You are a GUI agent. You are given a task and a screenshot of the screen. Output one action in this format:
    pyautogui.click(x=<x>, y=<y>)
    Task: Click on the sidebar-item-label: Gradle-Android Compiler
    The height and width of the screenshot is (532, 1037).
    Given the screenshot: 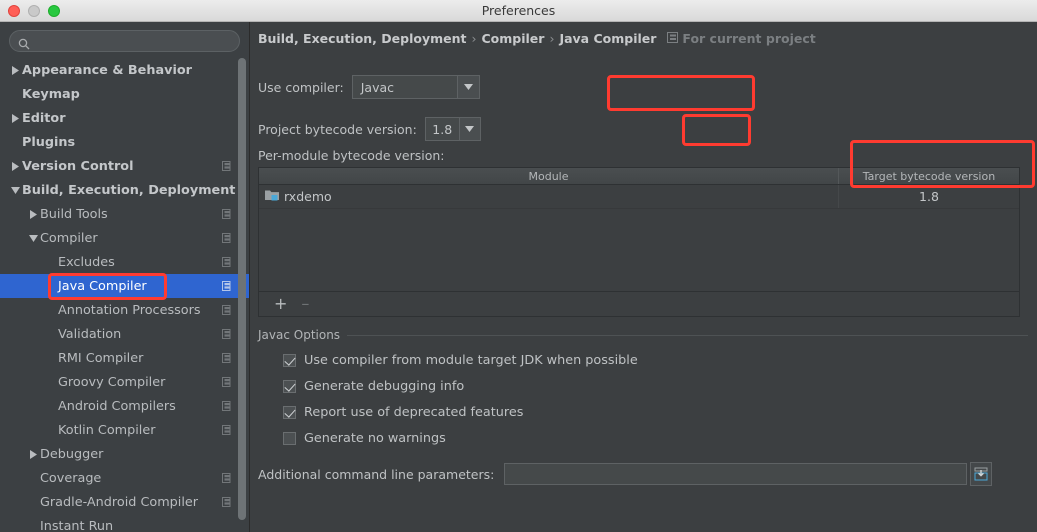 What is the action you would take?
    pyautogui.click(x=119, y=502)
    